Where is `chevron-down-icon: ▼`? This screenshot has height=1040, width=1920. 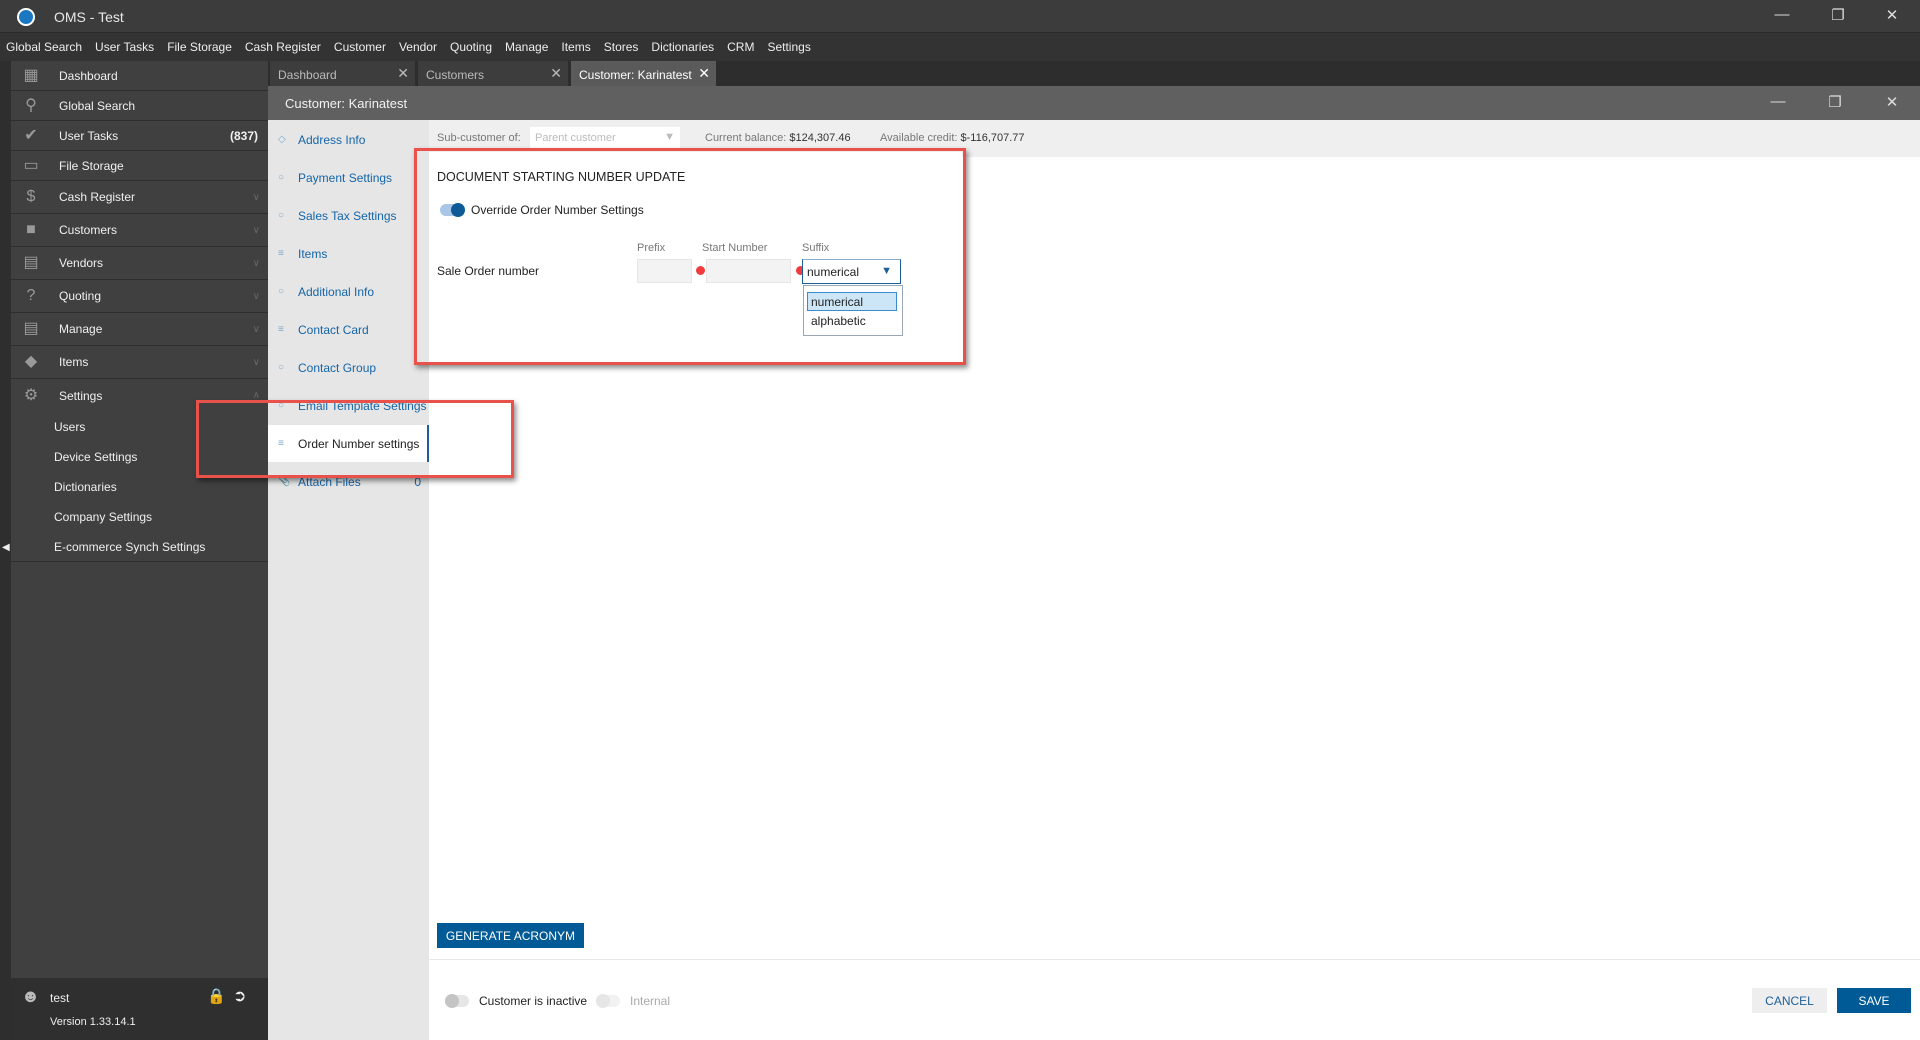 chevron-down-icon: ▼ is located at coordinates (669, 137).